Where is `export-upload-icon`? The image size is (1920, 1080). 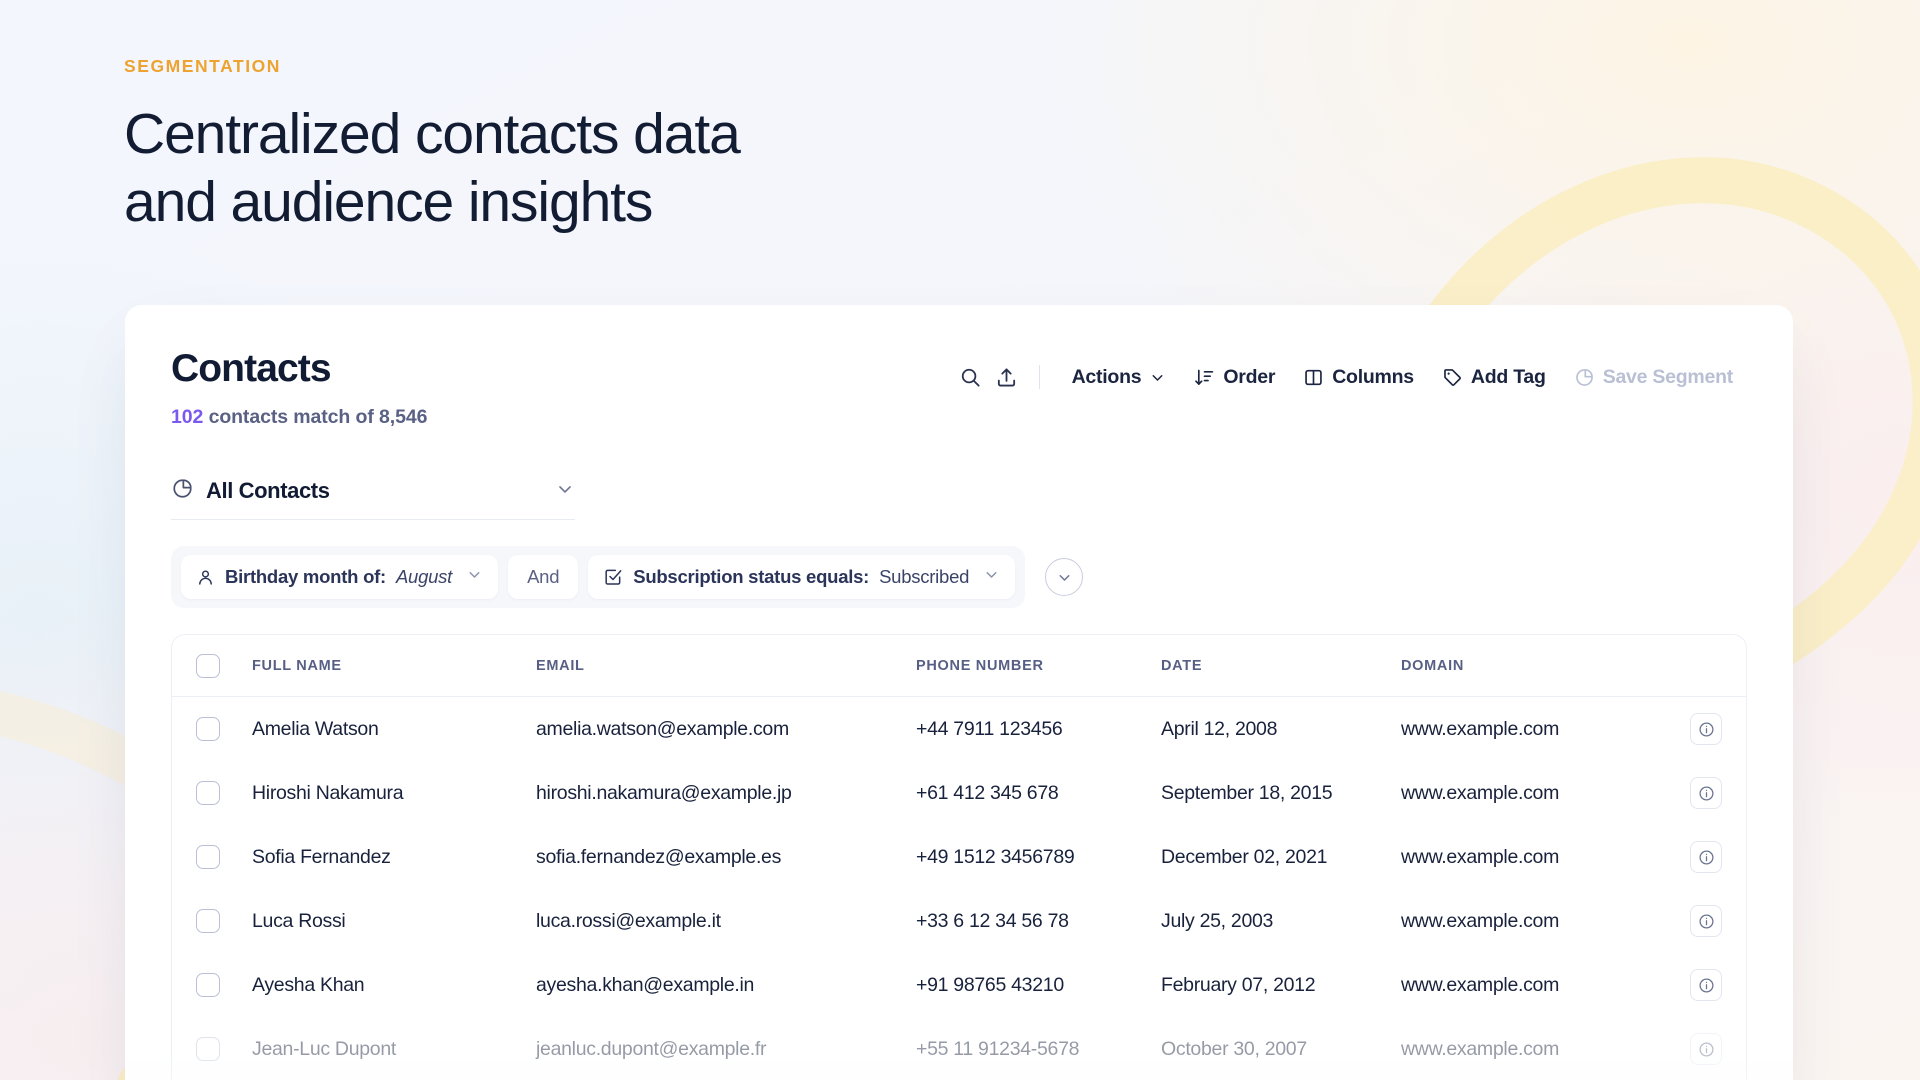 export-upload-icon is located at coordinates (1007, 377).